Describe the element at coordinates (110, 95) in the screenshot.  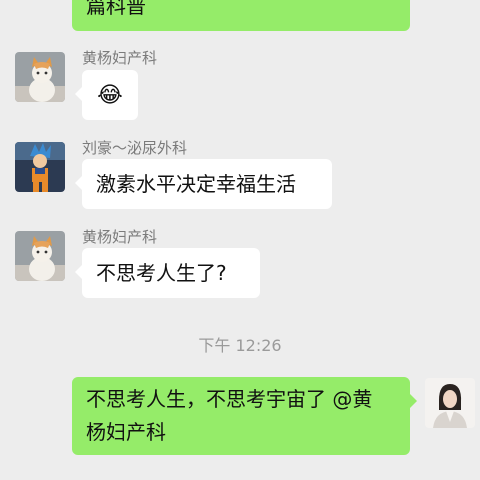
I see `laughing-tears-emoji: 😂` at that location.